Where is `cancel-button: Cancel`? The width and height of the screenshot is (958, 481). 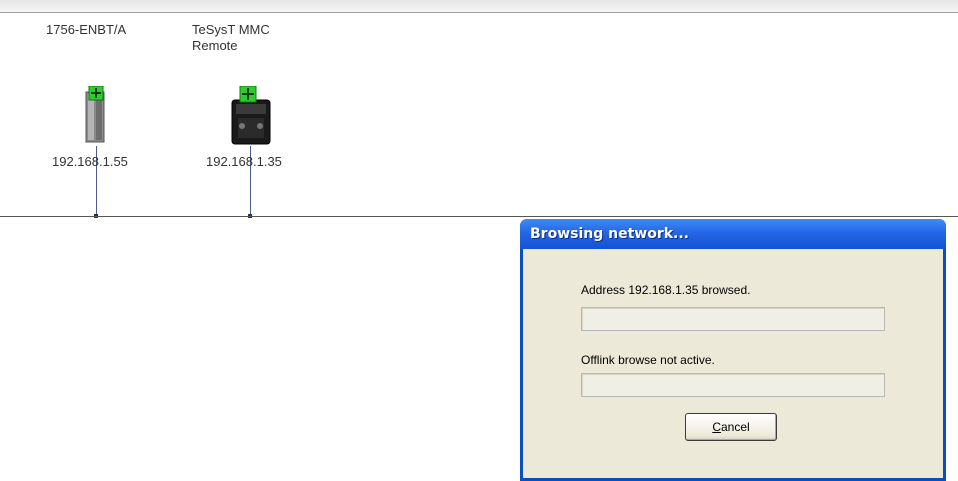 cancel-button: Cancel is located at coordinates (731, 427).